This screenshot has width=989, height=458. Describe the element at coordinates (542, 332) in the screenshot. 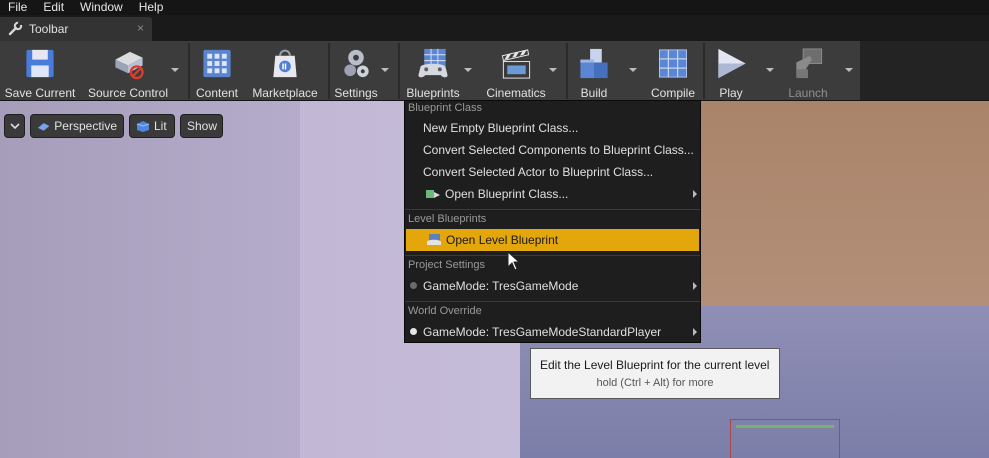

I see `menu-item-label: GameMode: TresGameModeStandardPlayer` at that location.